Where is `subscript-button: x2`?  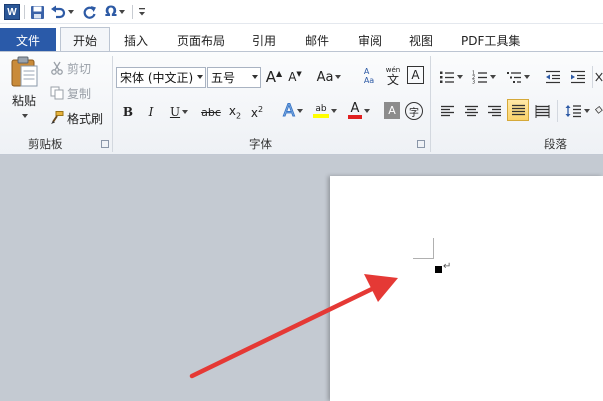 subscript-button: x2 is located at coordinates (235, 112).